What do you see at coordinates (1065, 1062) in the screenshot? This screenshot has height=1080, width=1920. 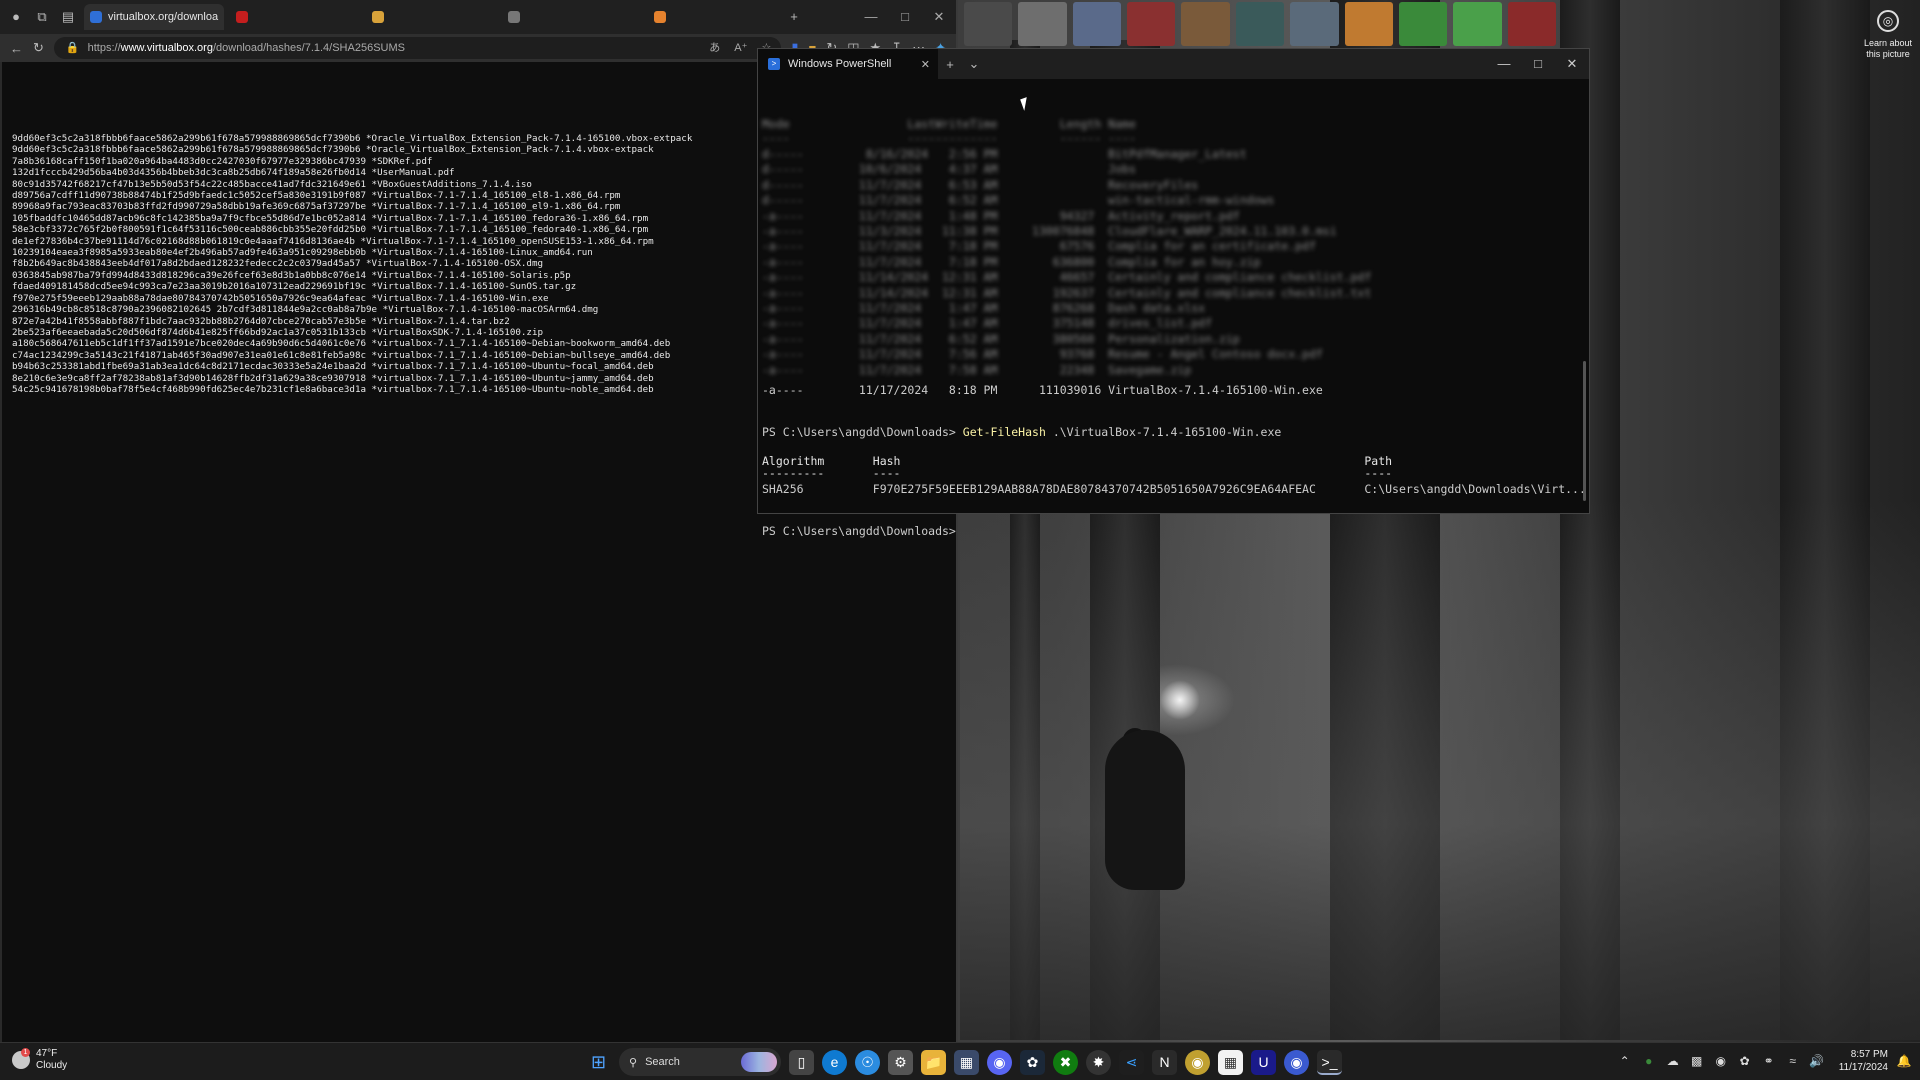 I see `xbox-icon: ✖` at bounding box center [1065, 1062].